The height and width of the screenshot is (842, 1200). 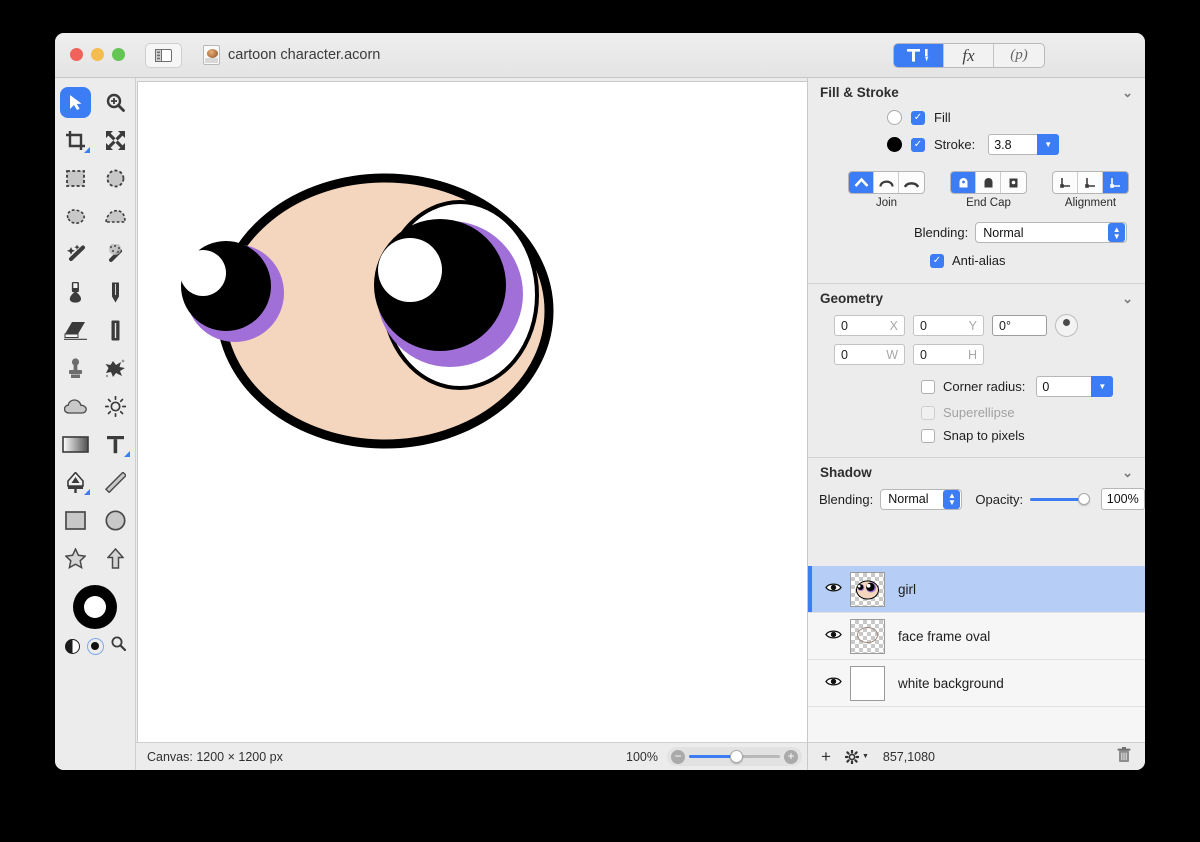 What do you see at coordinates (1066, 325) in the screenshot?
I see `rotation-dial` at bounding box center [1066, 325].